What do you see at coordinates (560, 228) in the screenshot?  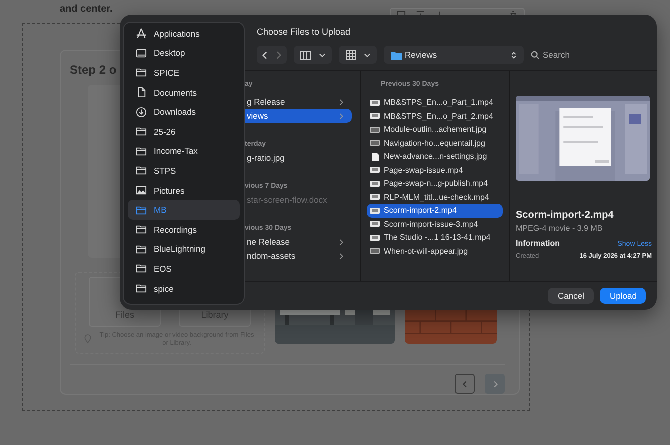 I see `file-meta: MPEG-4 movie - 3.9 MB` at bounding box center [560, 228].